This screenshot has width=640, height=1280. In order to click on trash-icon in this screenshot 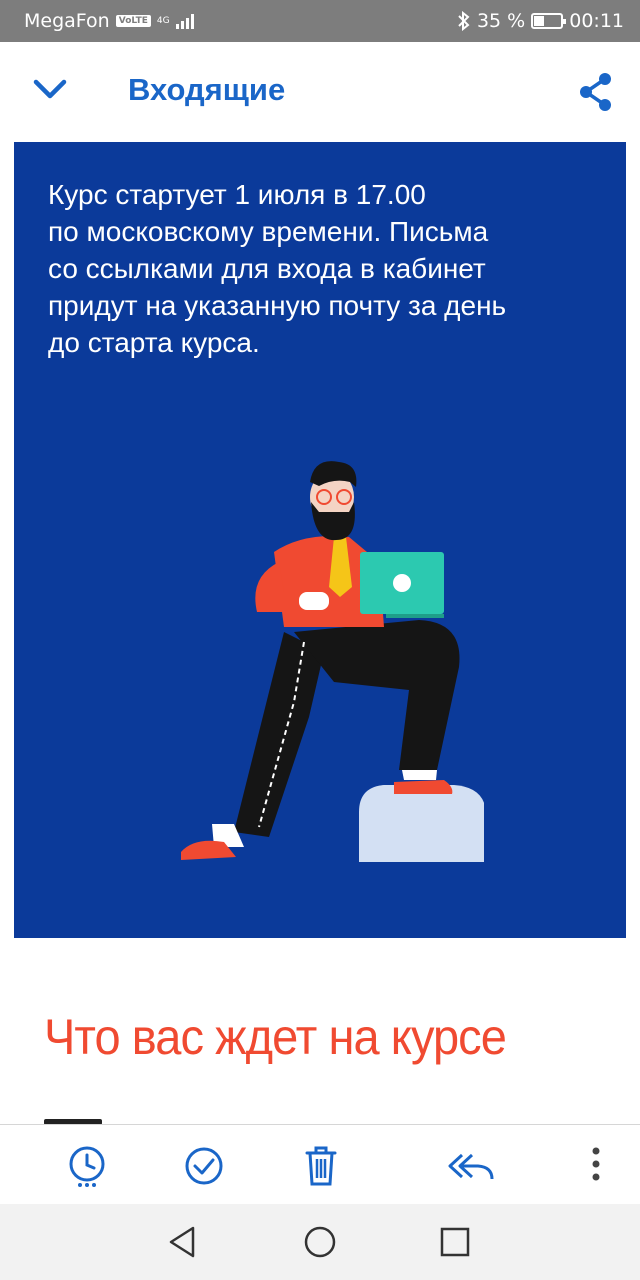, I will do `click(321, 1166)`.